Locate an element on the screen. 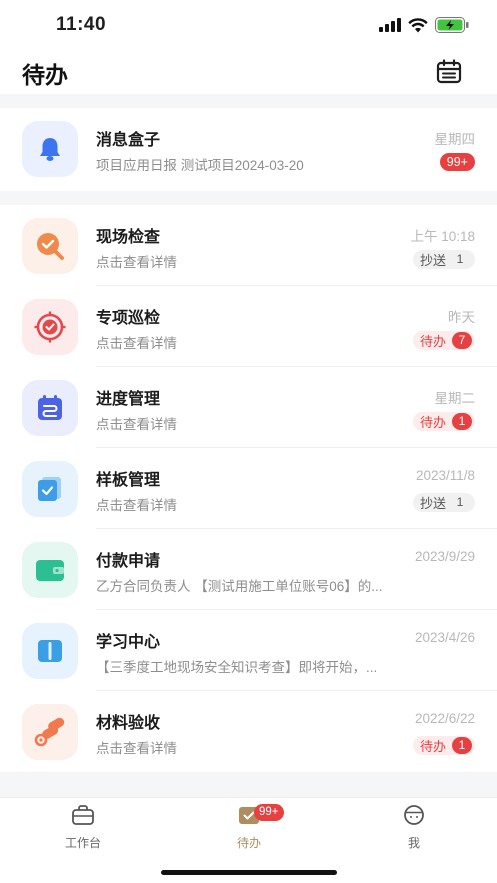 The image size is (497, 883). list-item-learning-center: 学习中心 【三季度工地现场安全知识考查】即将开始，... 2023/4/26 is located at coordinates (248, 650).